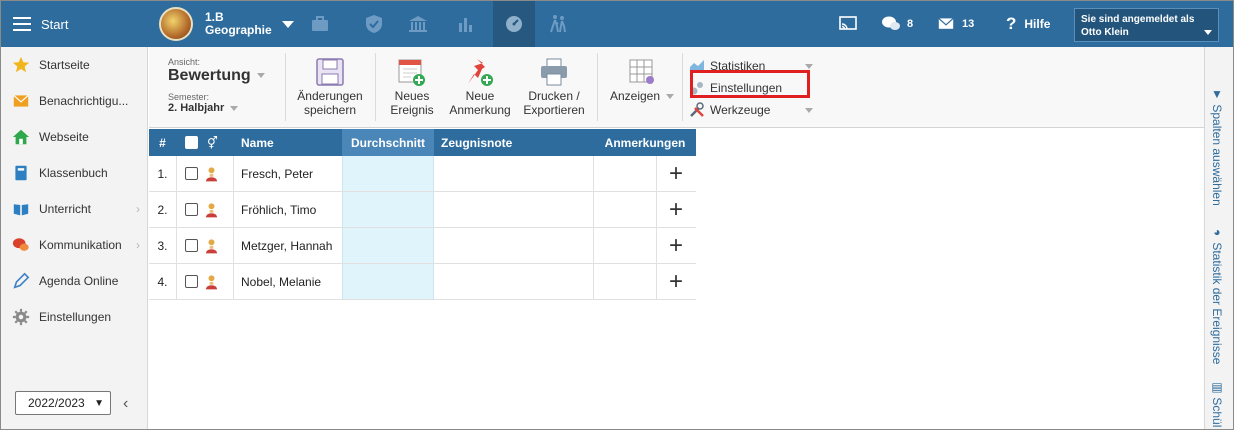 This screenshot has width=1234, height=430. Describe the element at coordinates (554, 110) in the screenshot. I see `print-label-2: Exportieren` at that location.